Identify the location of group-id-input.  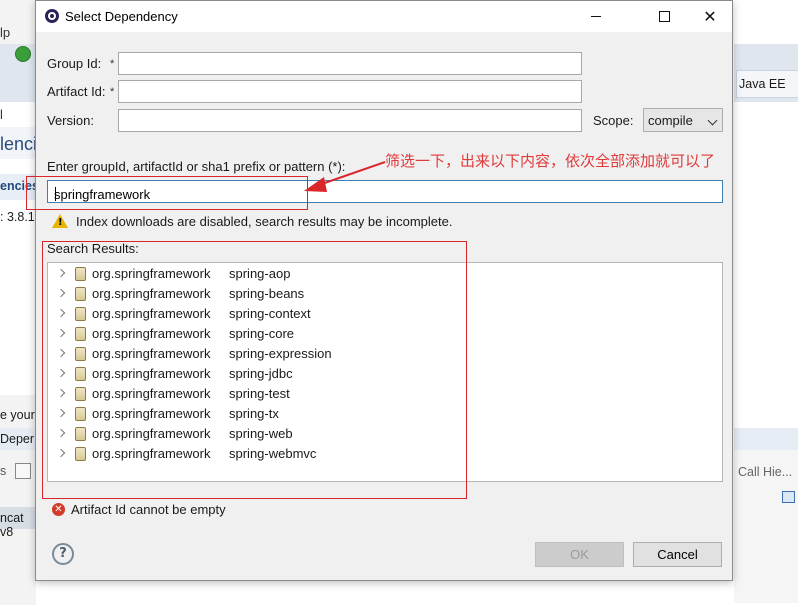
(350, 63).